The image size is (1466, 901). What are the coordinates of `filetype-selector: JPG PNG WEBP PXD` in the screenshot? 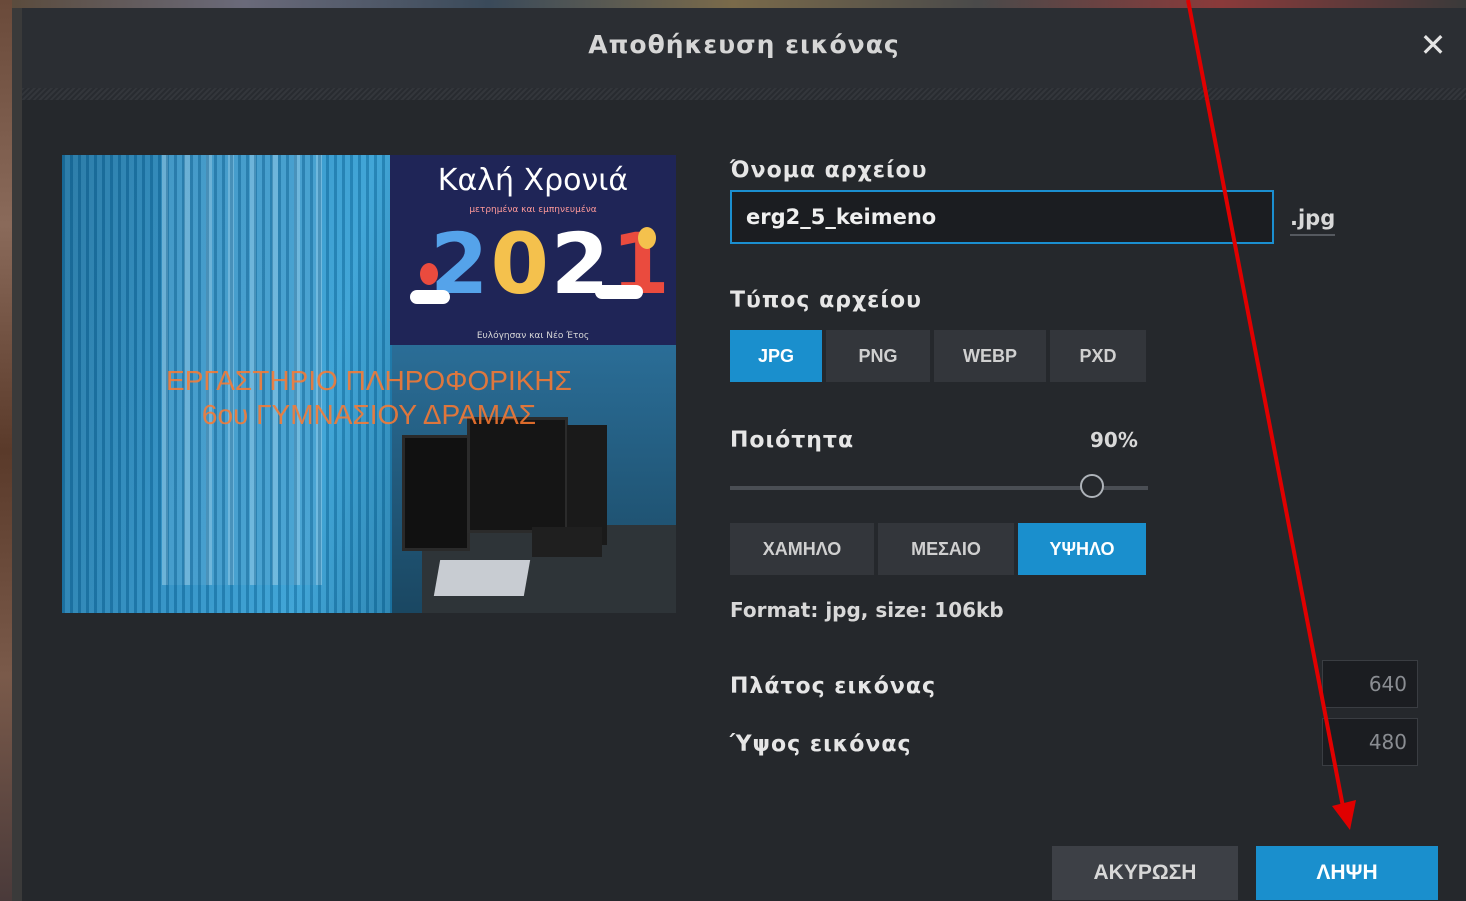 It's located at (938, 356).